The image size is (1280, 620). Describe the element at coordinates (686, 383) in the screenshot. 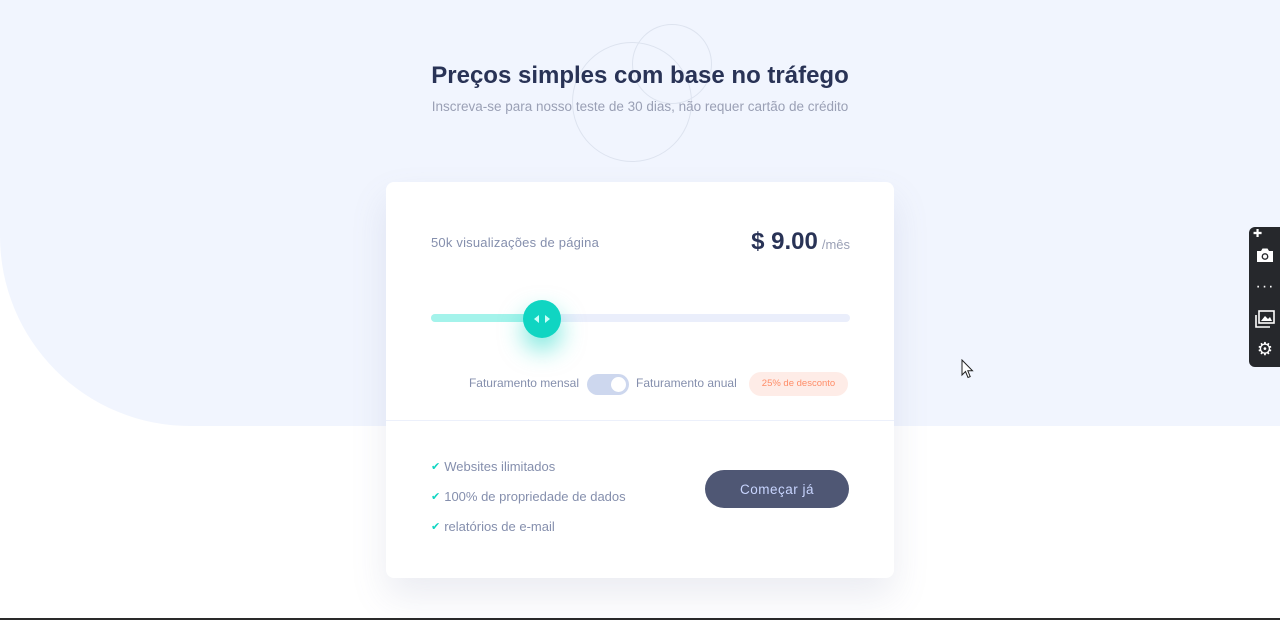

I see `billing-annual-label: Faturamento anual` at that location.